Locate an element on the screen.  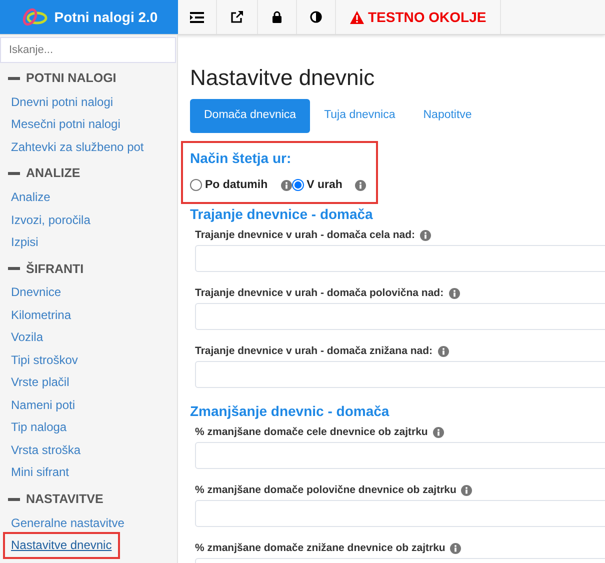
sidebar-link: Dnevni potni nalogi is located at coordinates (88, 102).